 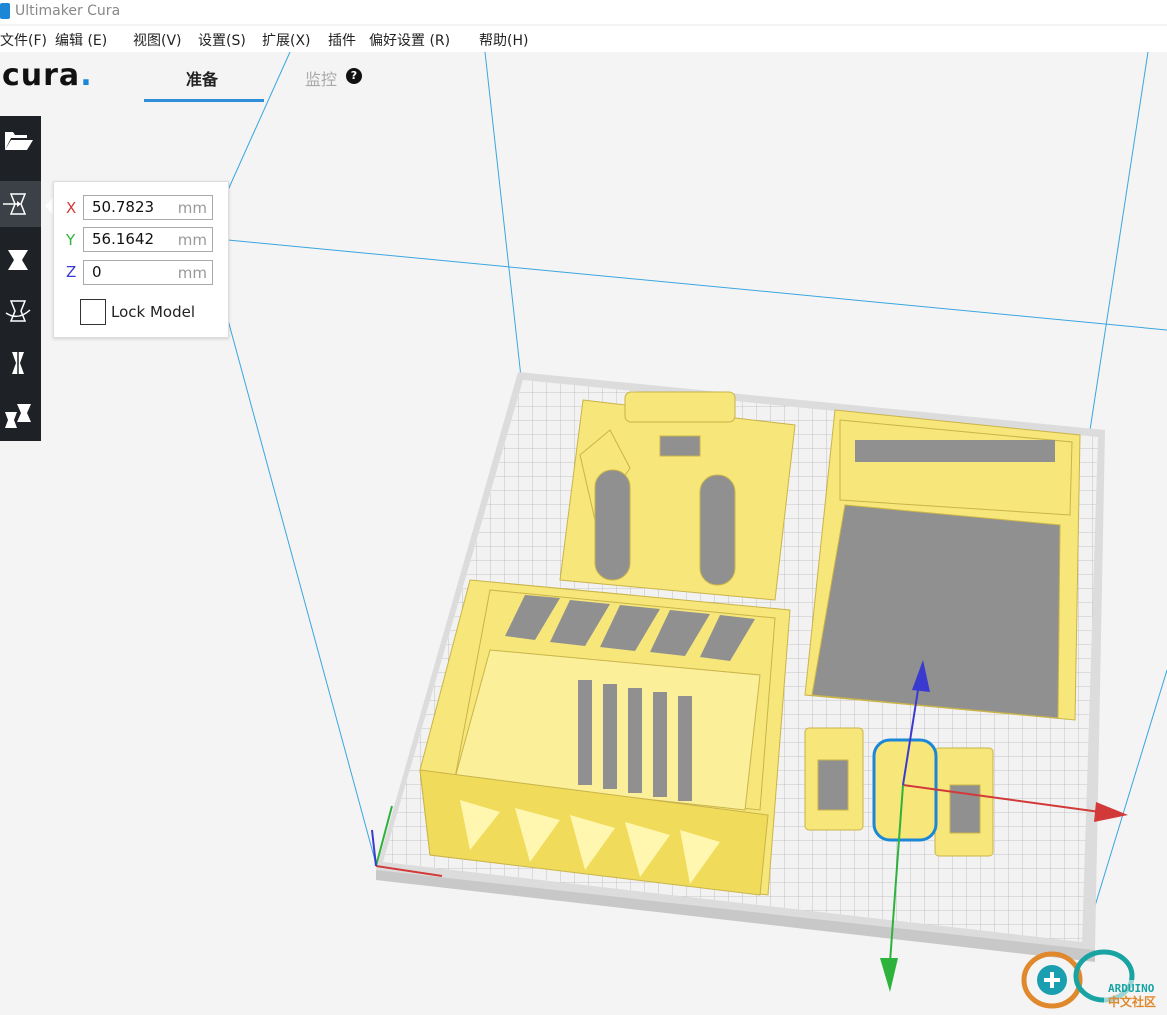 I want to click on z-unit: mm, so click(x=192, y=273).